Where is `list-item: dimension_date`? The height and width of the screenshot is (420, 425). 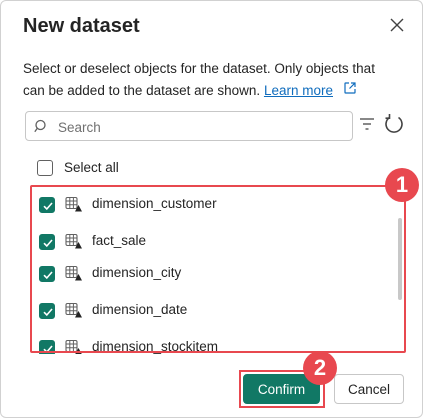
list-item: dimension_date is located at coordinates (211, 310).